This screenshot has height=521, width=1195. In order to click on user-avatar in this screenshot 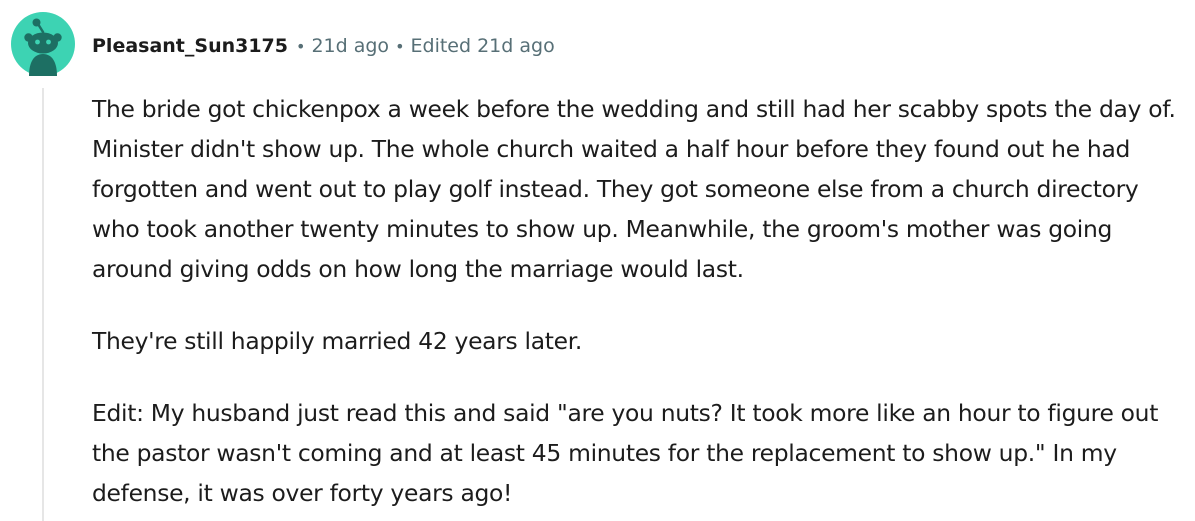, I will do `click(43, 44)`.